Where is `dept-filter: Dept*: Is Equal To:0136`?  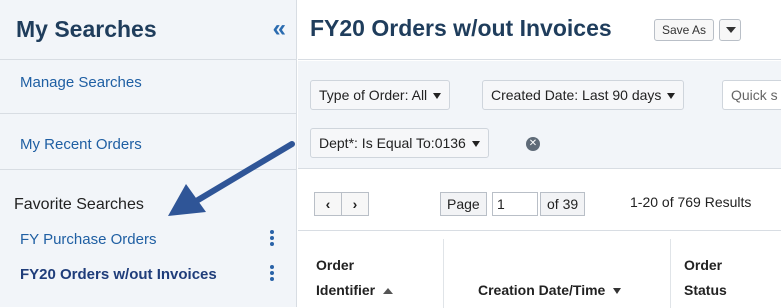
dept-filter: Dept*: Is Equal To:0136 is located at coordinates (399, 143).